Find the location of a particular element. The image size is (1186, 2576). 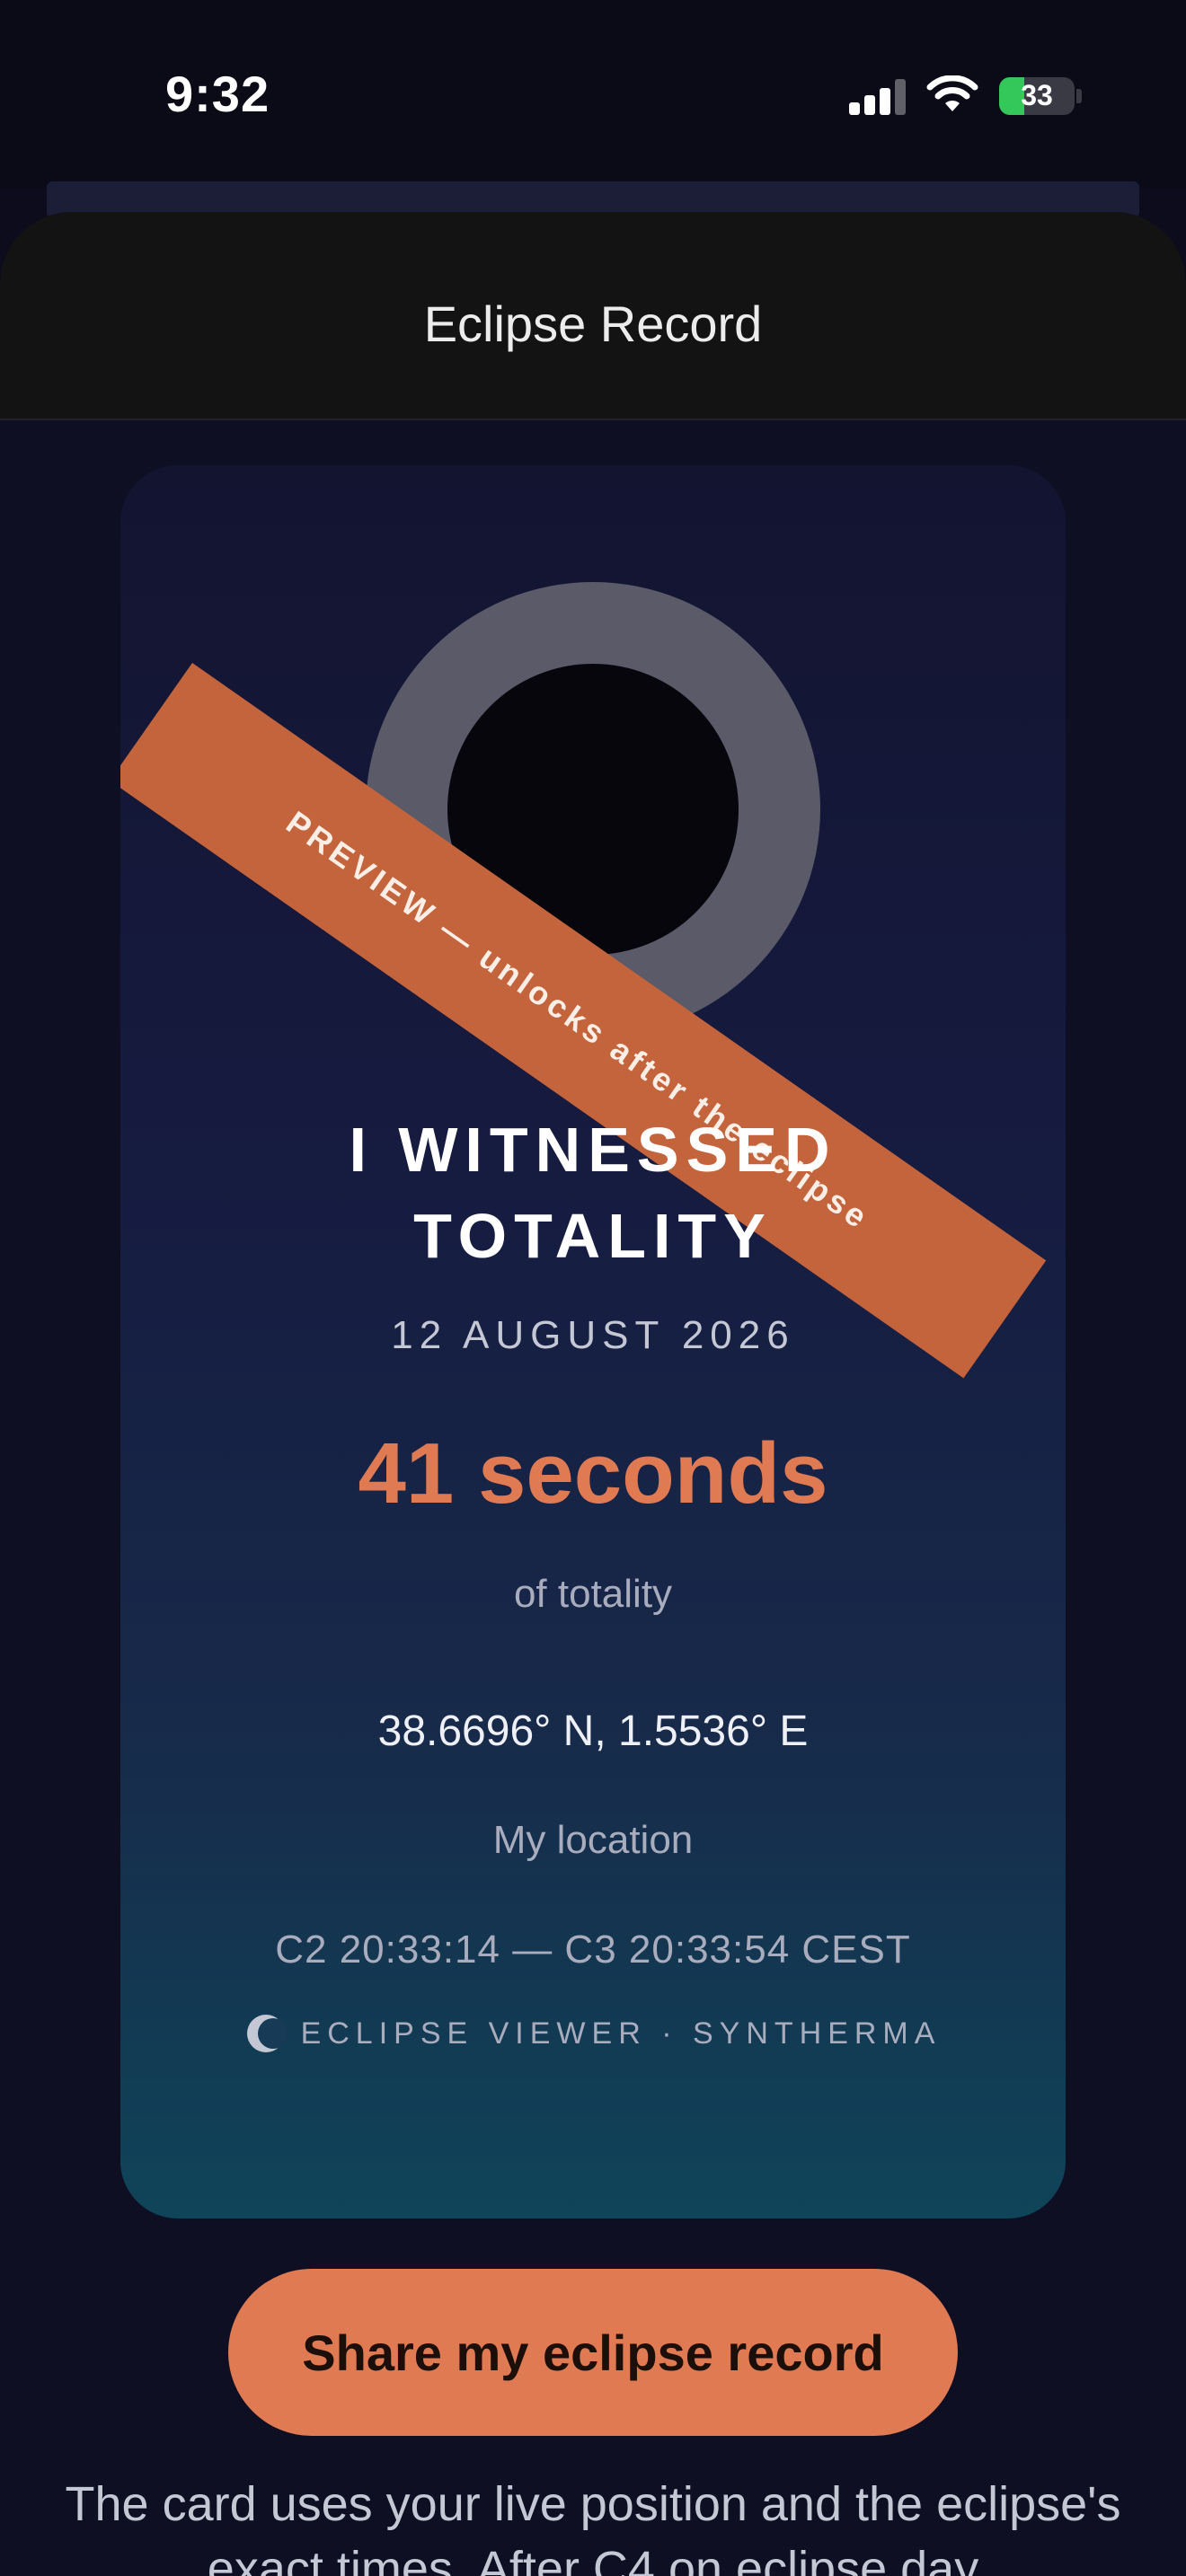

status-time: 9:32 is located at coordinates (217, 94).